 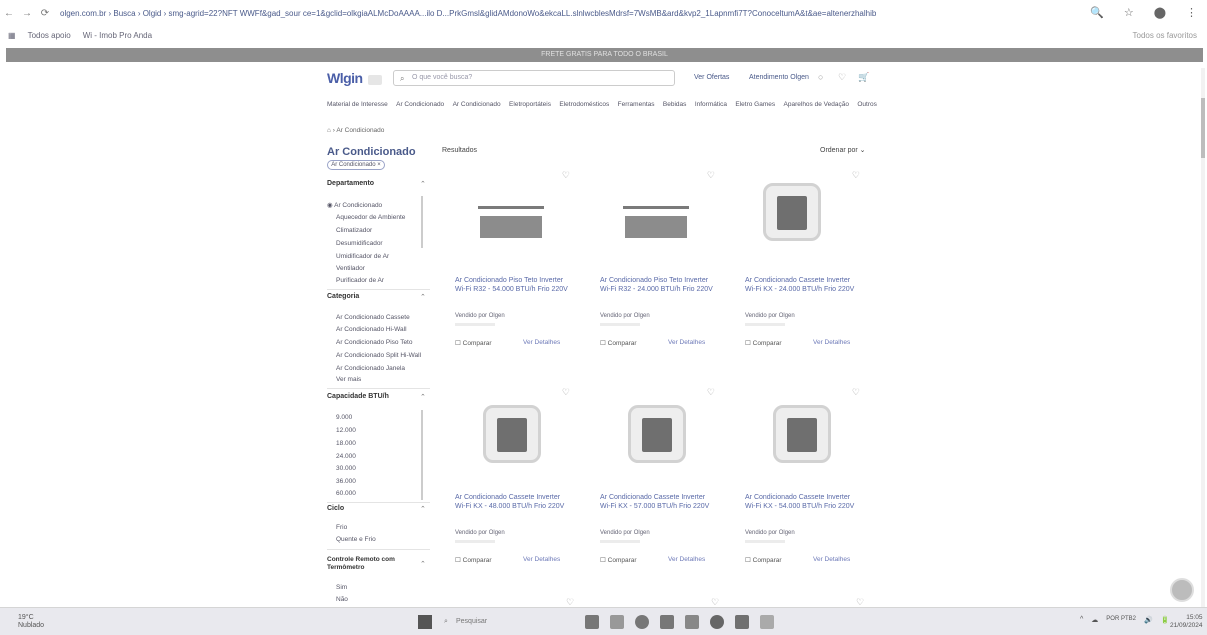 I want to click on category-item: Bebidas, so click(x=675, y=104).